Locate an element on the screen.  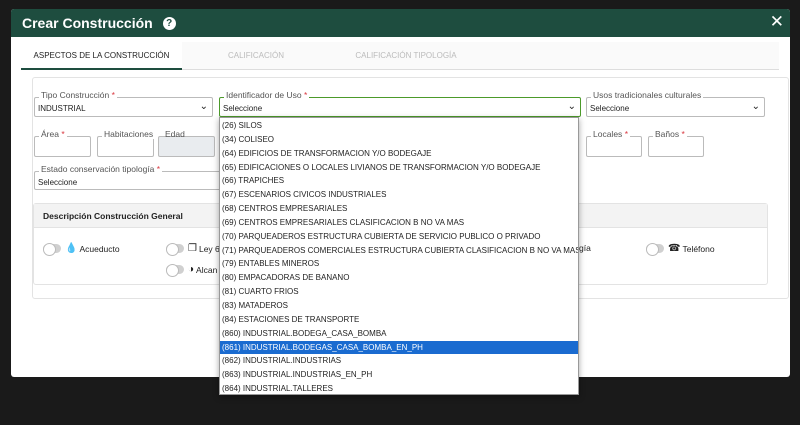
dropdown-option: (84) ESTACIONES DE TRANSPORTE is located at coordinates (399, 320).